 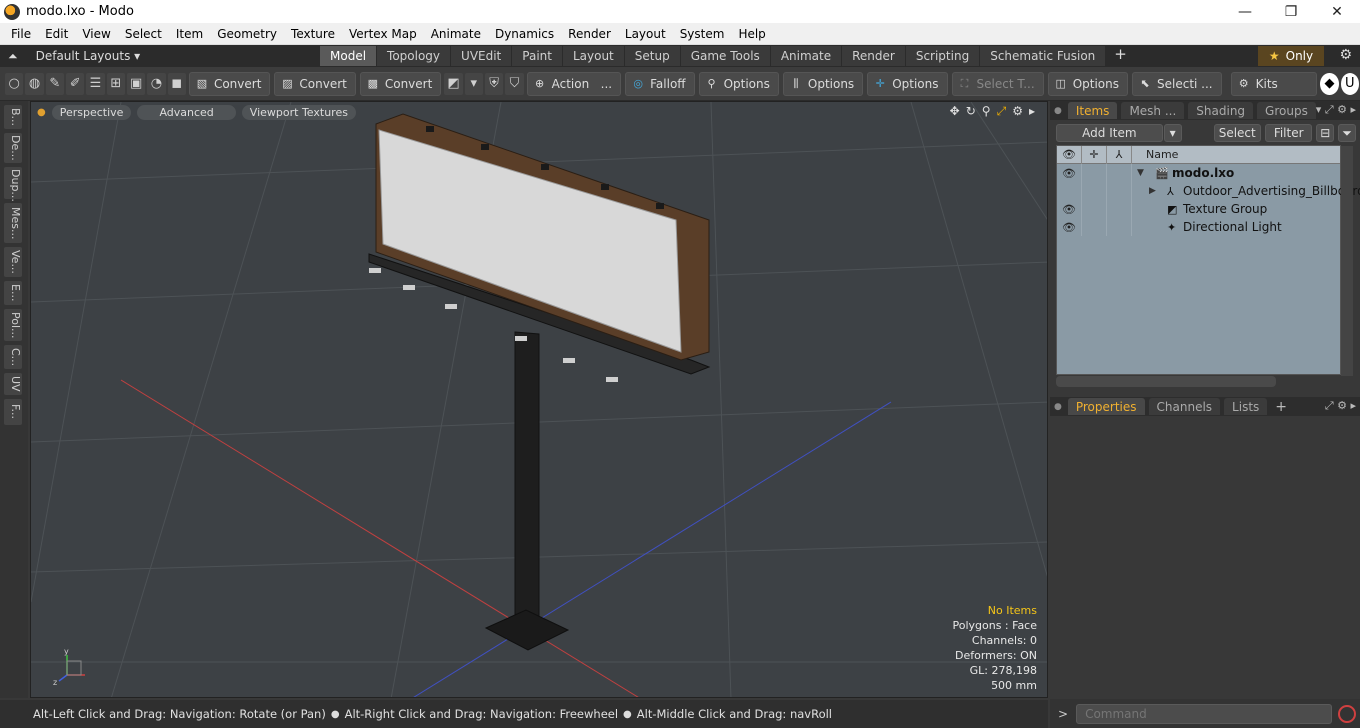 What do you see at coordinates (1325, 133) in the screenshot?
I see `collapse-list-icon: ⊟` at bounding box center [1325, 133].